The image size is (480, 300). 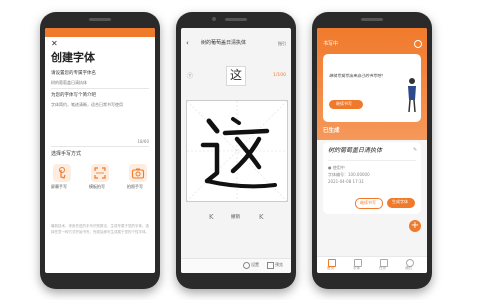 I want to click on method-template-shoot: 模板拍写, so click(x=100, y=179).